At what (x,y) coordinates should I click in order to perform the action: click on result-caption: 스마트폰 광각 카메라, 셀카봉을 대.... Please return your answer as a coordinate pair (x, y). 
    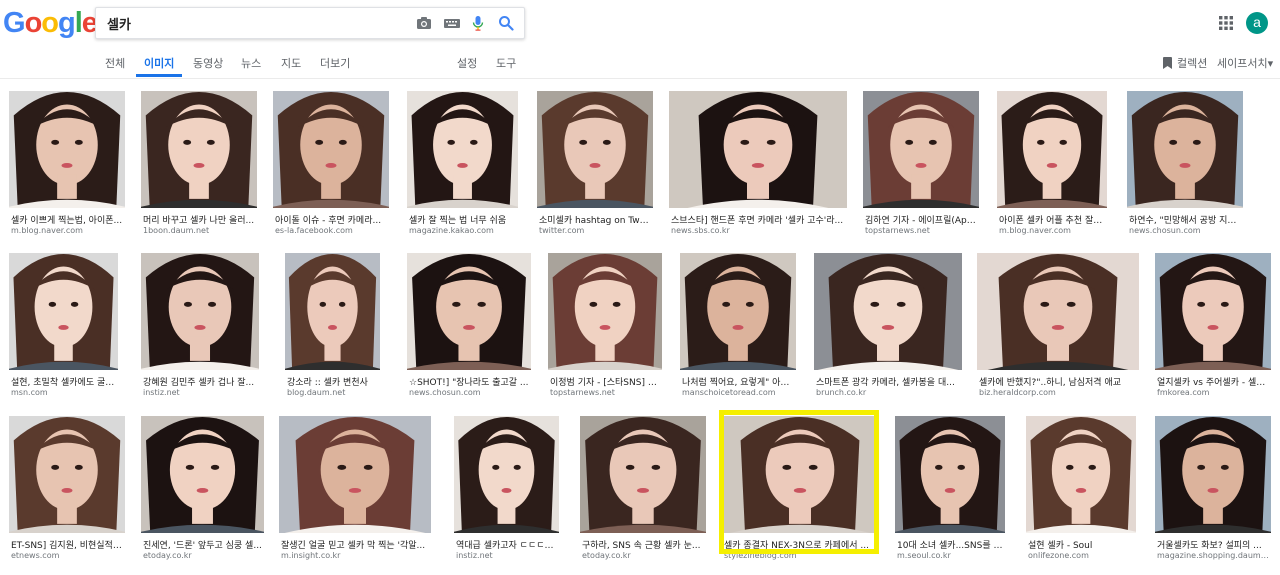
    Looking at the image, I should click on (888, 381).